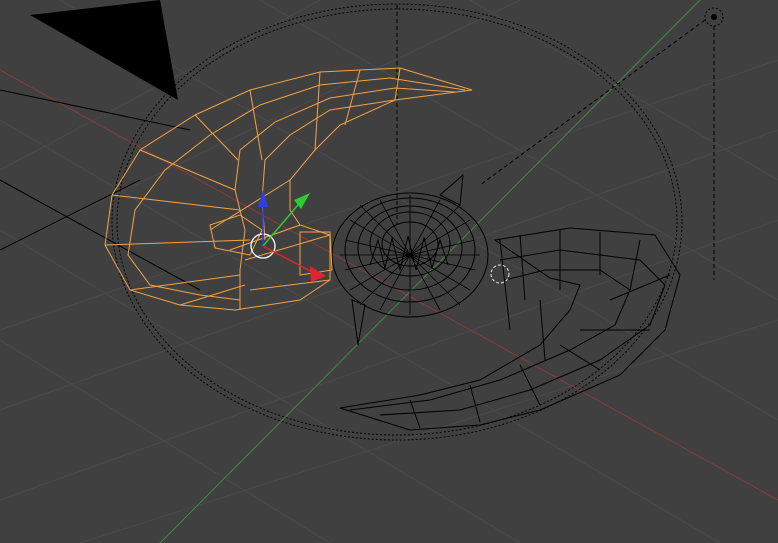  Describe the element at coordinates (104, 50) in the screenshot. I see `camera-frustum` at that location.